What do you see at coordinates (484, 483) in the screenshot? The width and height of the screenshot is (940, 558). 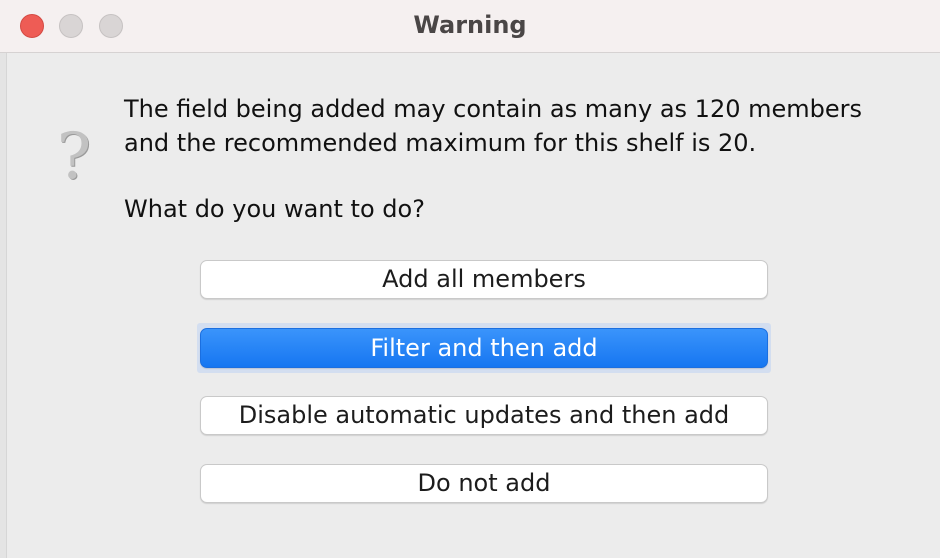 I see `do-not-add-button: Do not add` at bounding box center [484, 483].